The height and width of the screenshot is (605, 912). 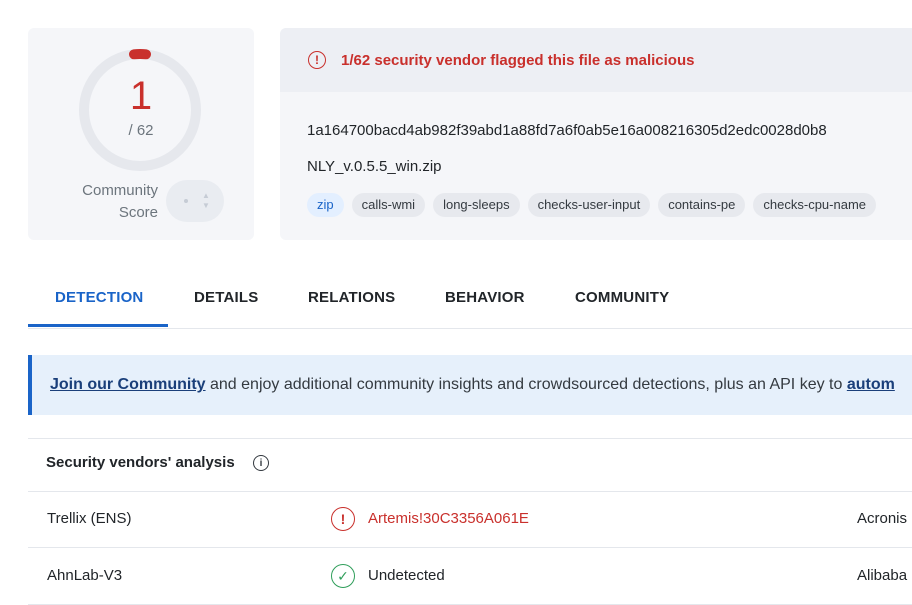 I want to click on api-key-link: autom, so click(x=871, y=384).